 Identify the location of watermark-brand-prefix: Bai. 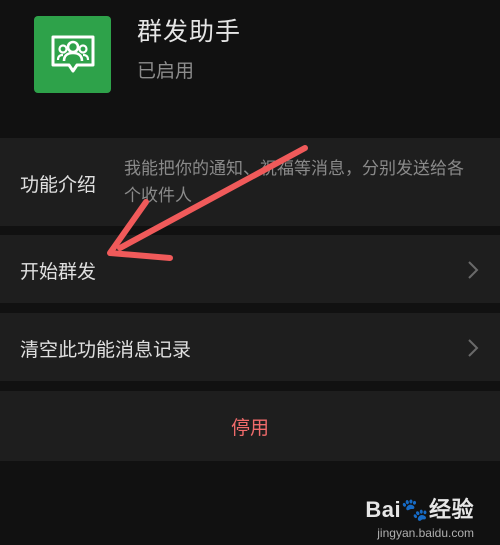
(383, 509).